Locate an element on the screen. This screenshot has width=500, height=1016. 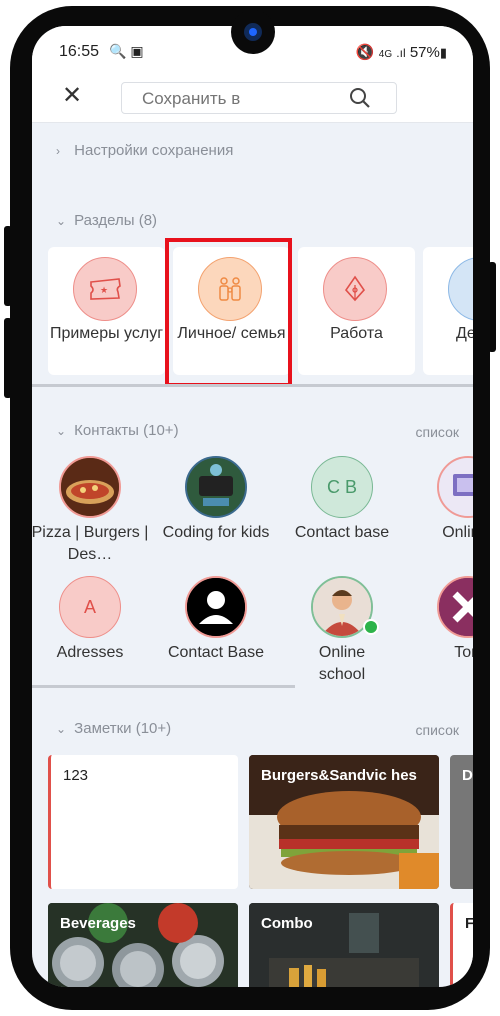
contact-name: Adresses is located at coordinates (90, 652).